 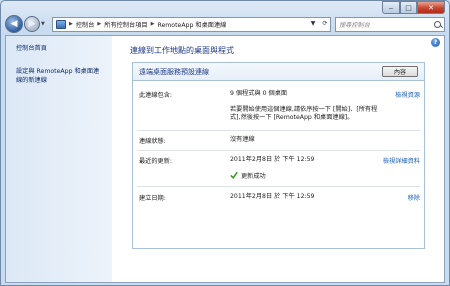 I want to click on checkmark-icon, so click(x=234, y=175).